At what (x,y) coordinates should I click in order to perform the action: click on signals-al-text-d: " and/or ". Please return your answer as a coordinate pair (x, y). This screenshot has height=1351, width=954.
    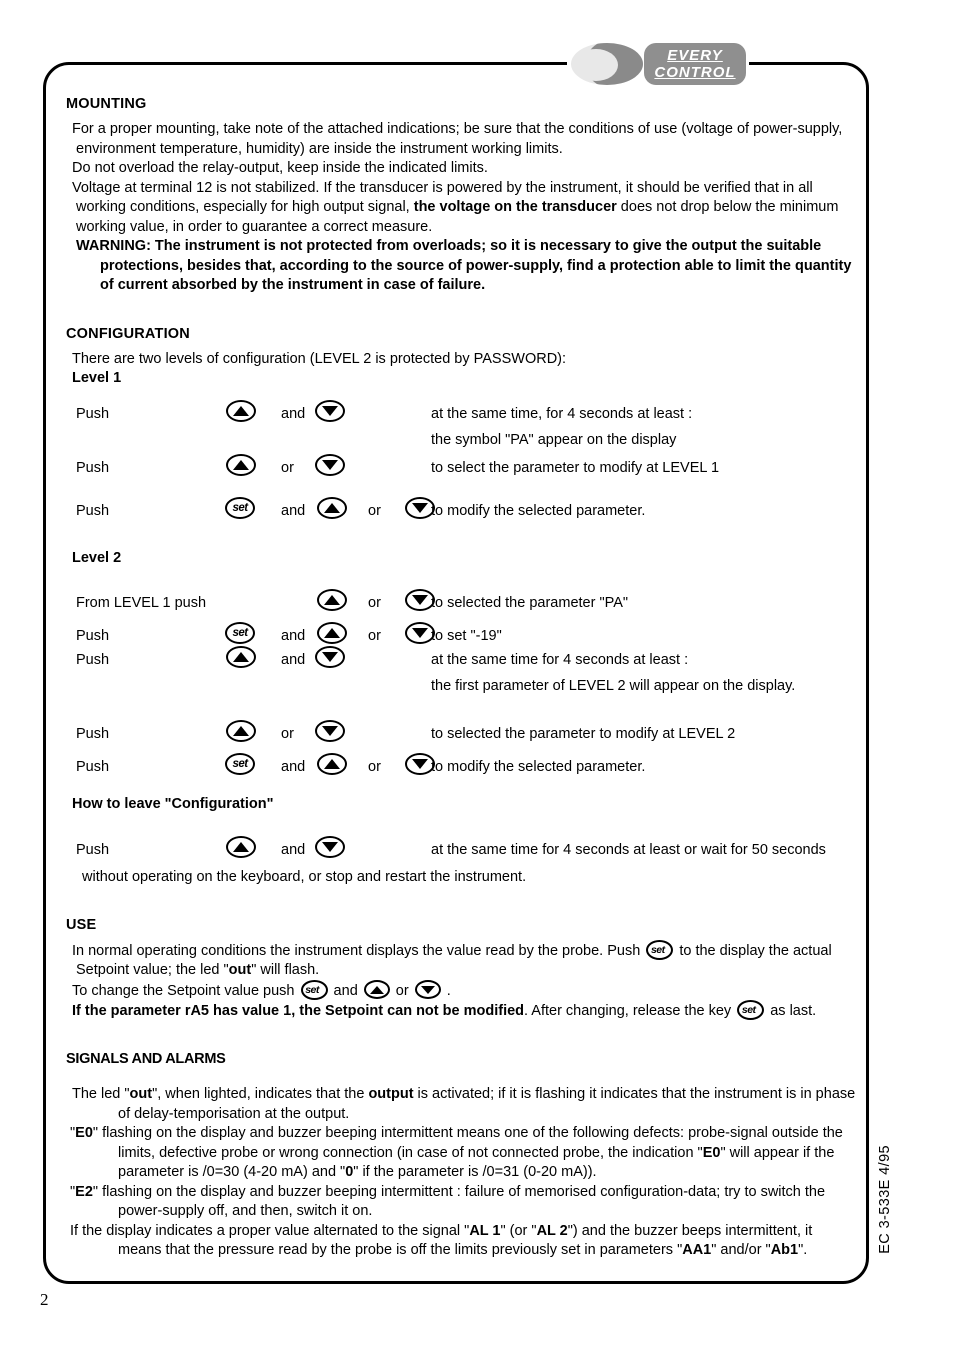
    Looking at the image, I should click on (741, 1250).